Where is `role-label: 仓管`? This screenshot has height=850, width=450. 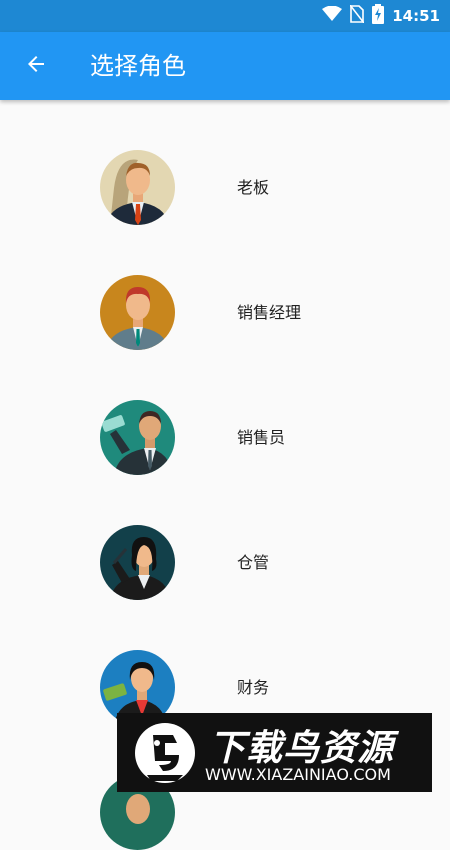 role-label: 仓管 is located at coordinates (253, 562).